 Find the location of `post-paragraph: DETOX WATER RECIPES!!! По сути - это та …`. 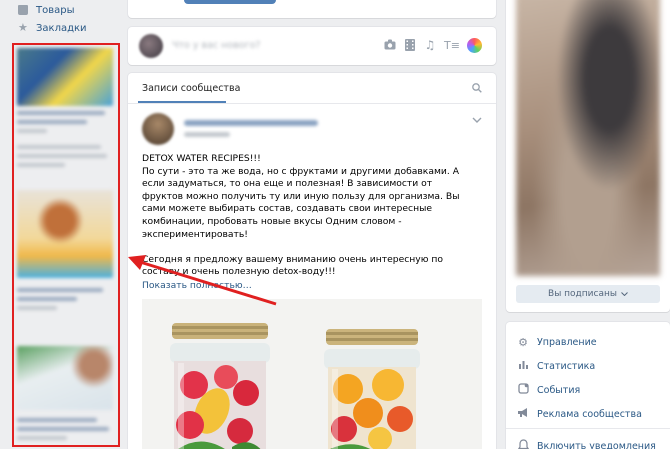

post-paragraph: DETOX WATER RECIPES!!! По сути - это та … is located at coordinates (301, 196).